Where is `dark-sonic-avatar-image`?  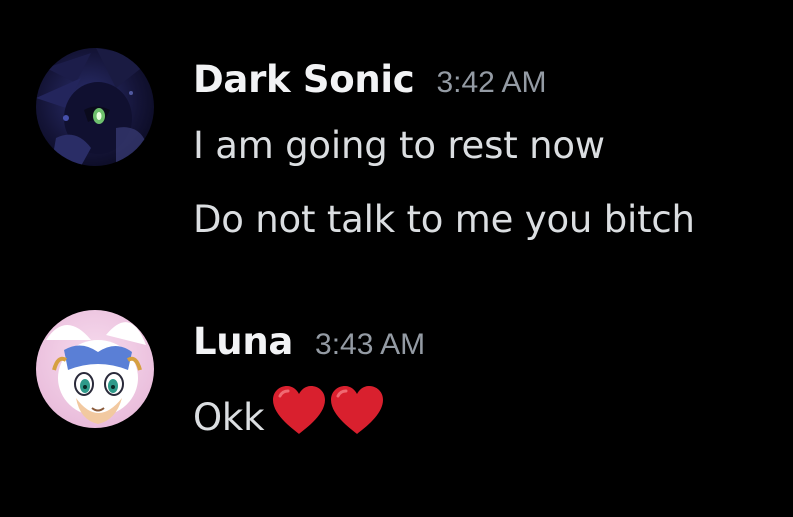 dark-sonic-avatar-image is located at coordinates (95, 107).